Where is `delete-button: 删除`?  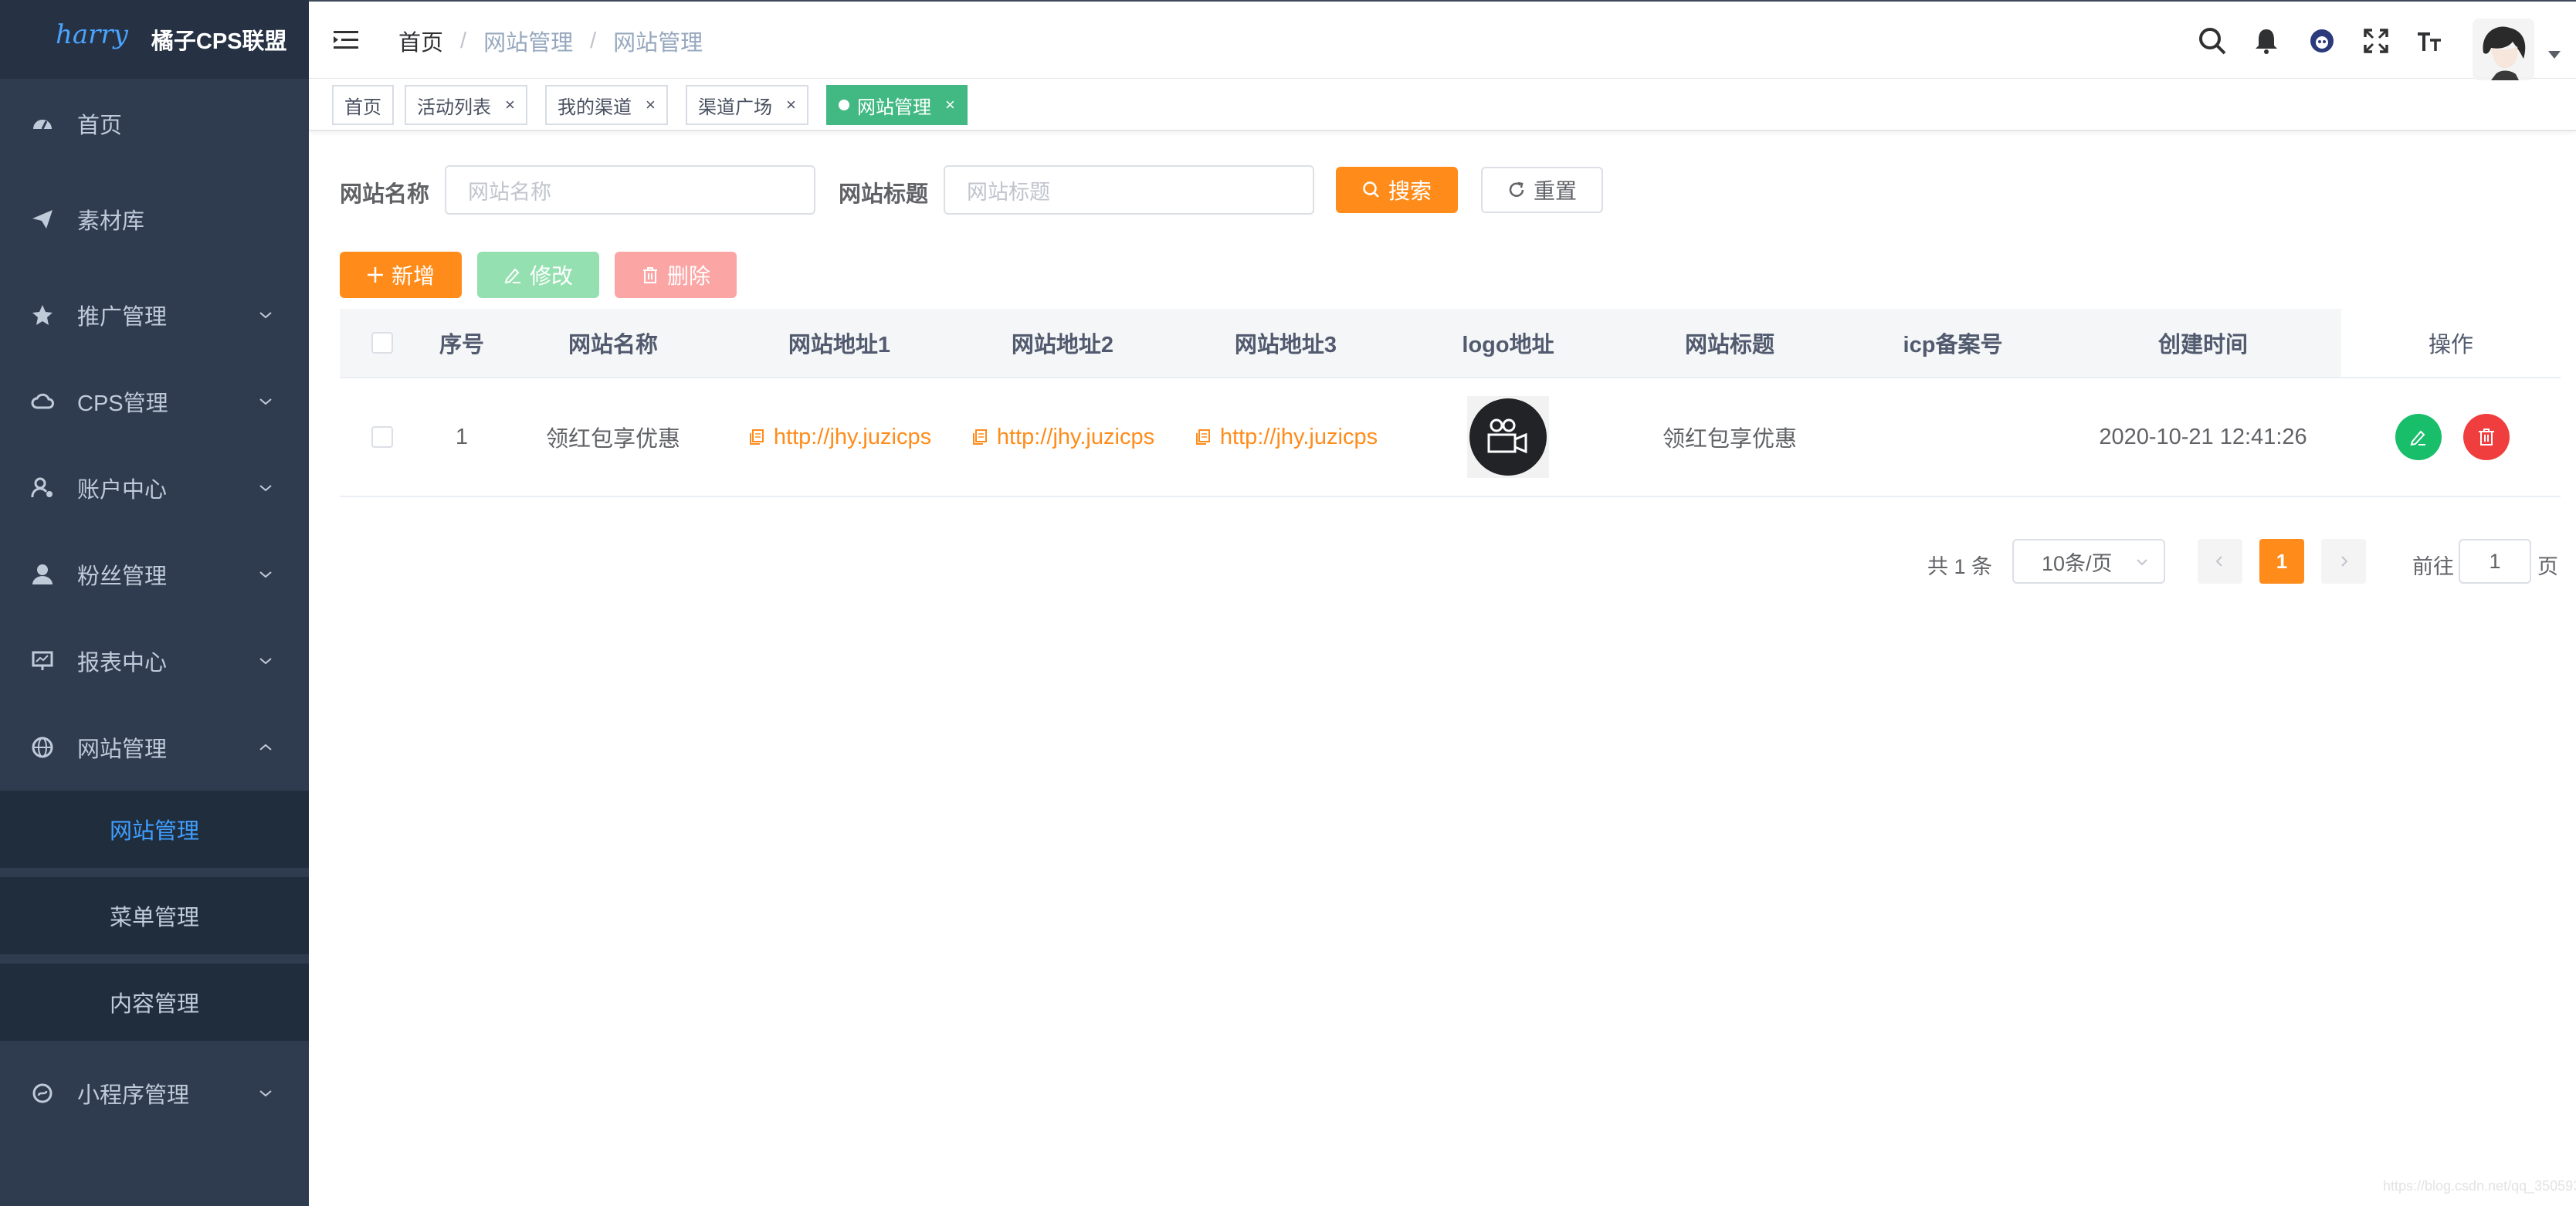
delete-button: 删除 is located at coordinates (676, 275).